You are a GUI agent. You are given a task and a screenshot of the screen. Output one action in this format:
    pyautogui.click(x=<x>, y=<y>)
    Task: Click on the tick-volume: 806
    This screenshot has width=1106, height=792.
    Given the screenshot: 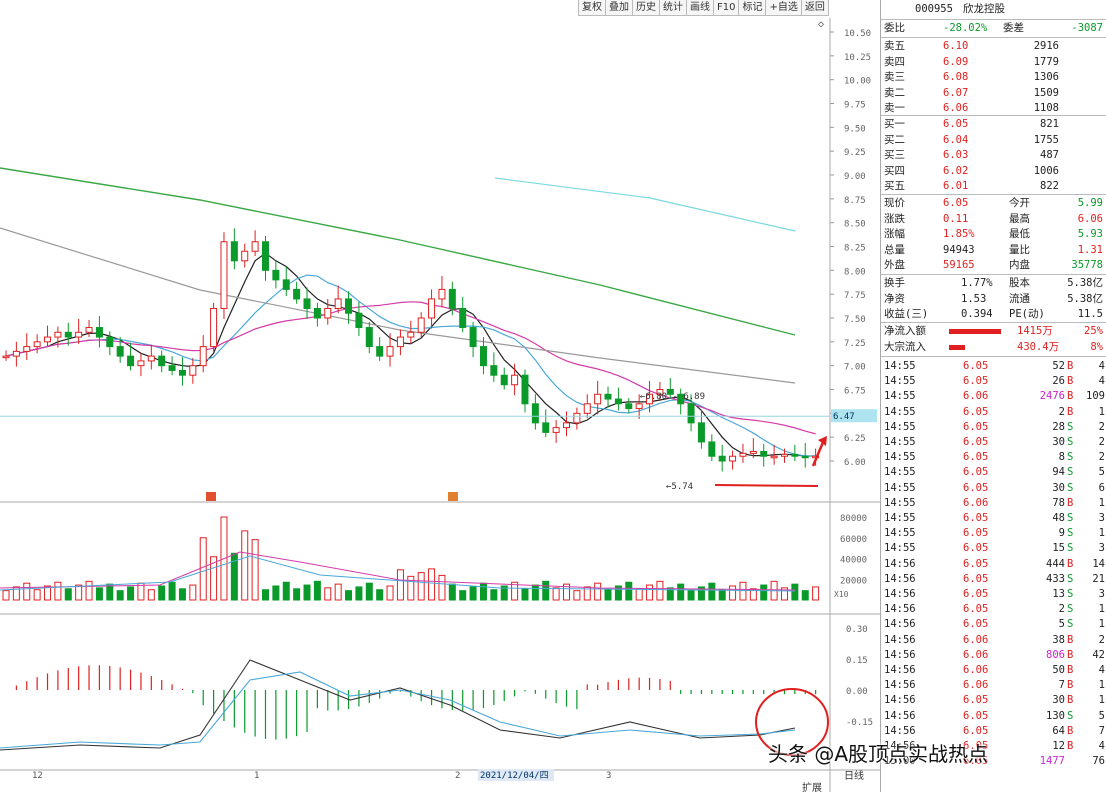 What is the action you would take?
    pyautogui.click(x=1055, y=654)
    